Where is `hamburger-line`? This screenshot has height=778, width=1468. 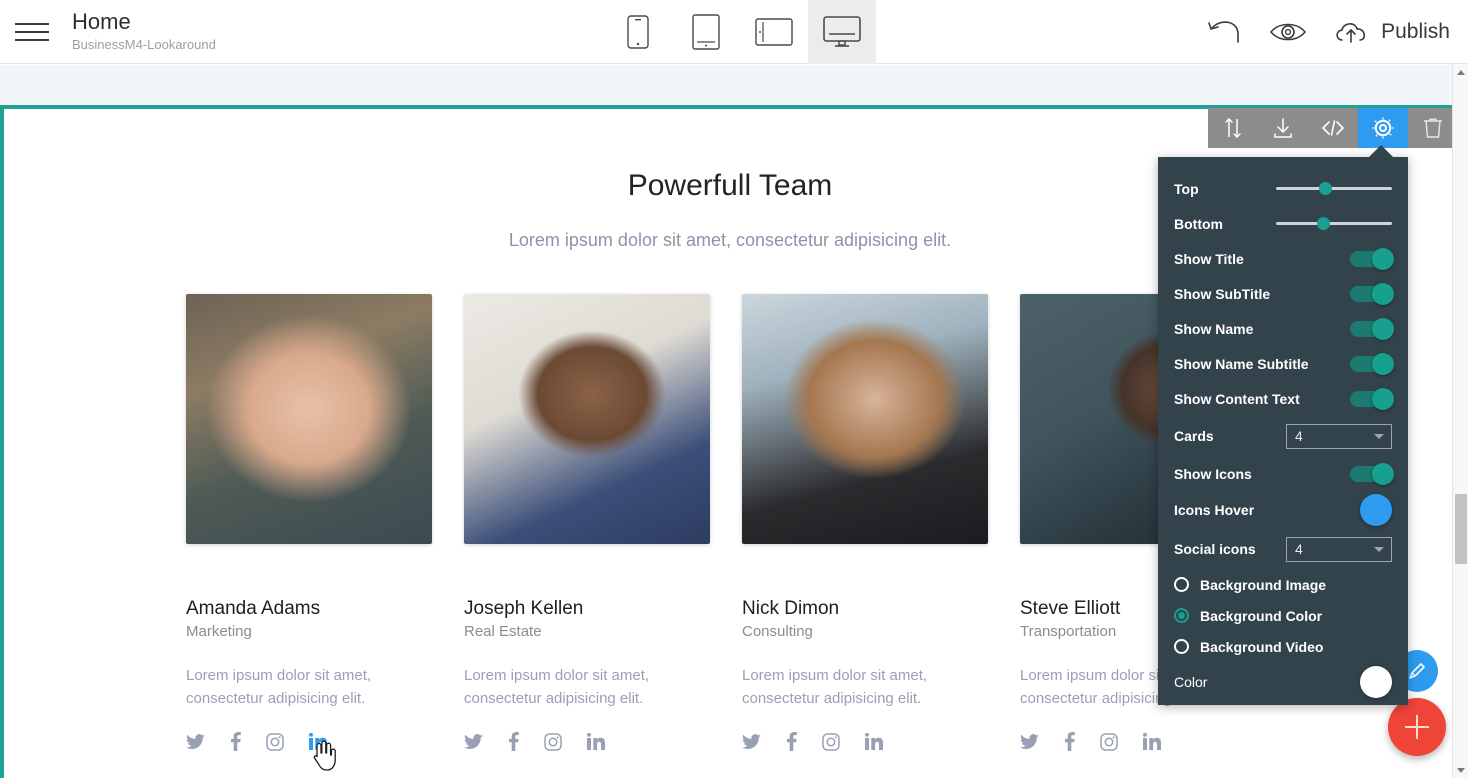 hamburger-line is located at coordinates (32, 31).